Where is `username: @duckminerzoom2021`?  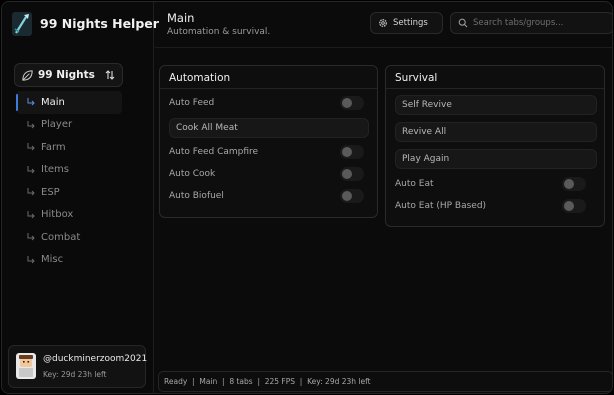 username: @duckminerzoom2021 is located at coordinates (95, 359).